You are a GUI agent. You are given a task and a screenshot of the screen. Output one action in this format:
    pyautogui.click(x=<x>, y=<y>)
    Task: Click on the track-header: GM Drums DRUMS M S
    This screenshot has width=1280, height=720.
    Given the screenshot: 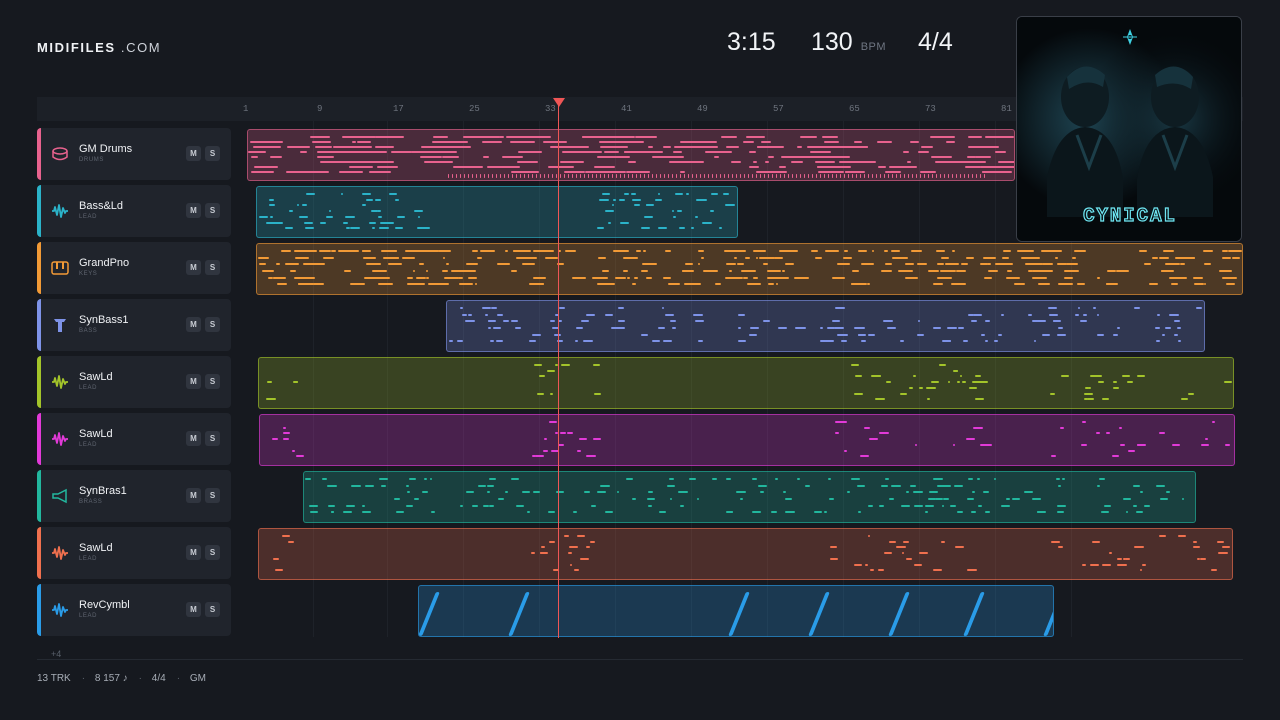 What is the action you would take?
    pyautogui.click(x=134, y=154)
    